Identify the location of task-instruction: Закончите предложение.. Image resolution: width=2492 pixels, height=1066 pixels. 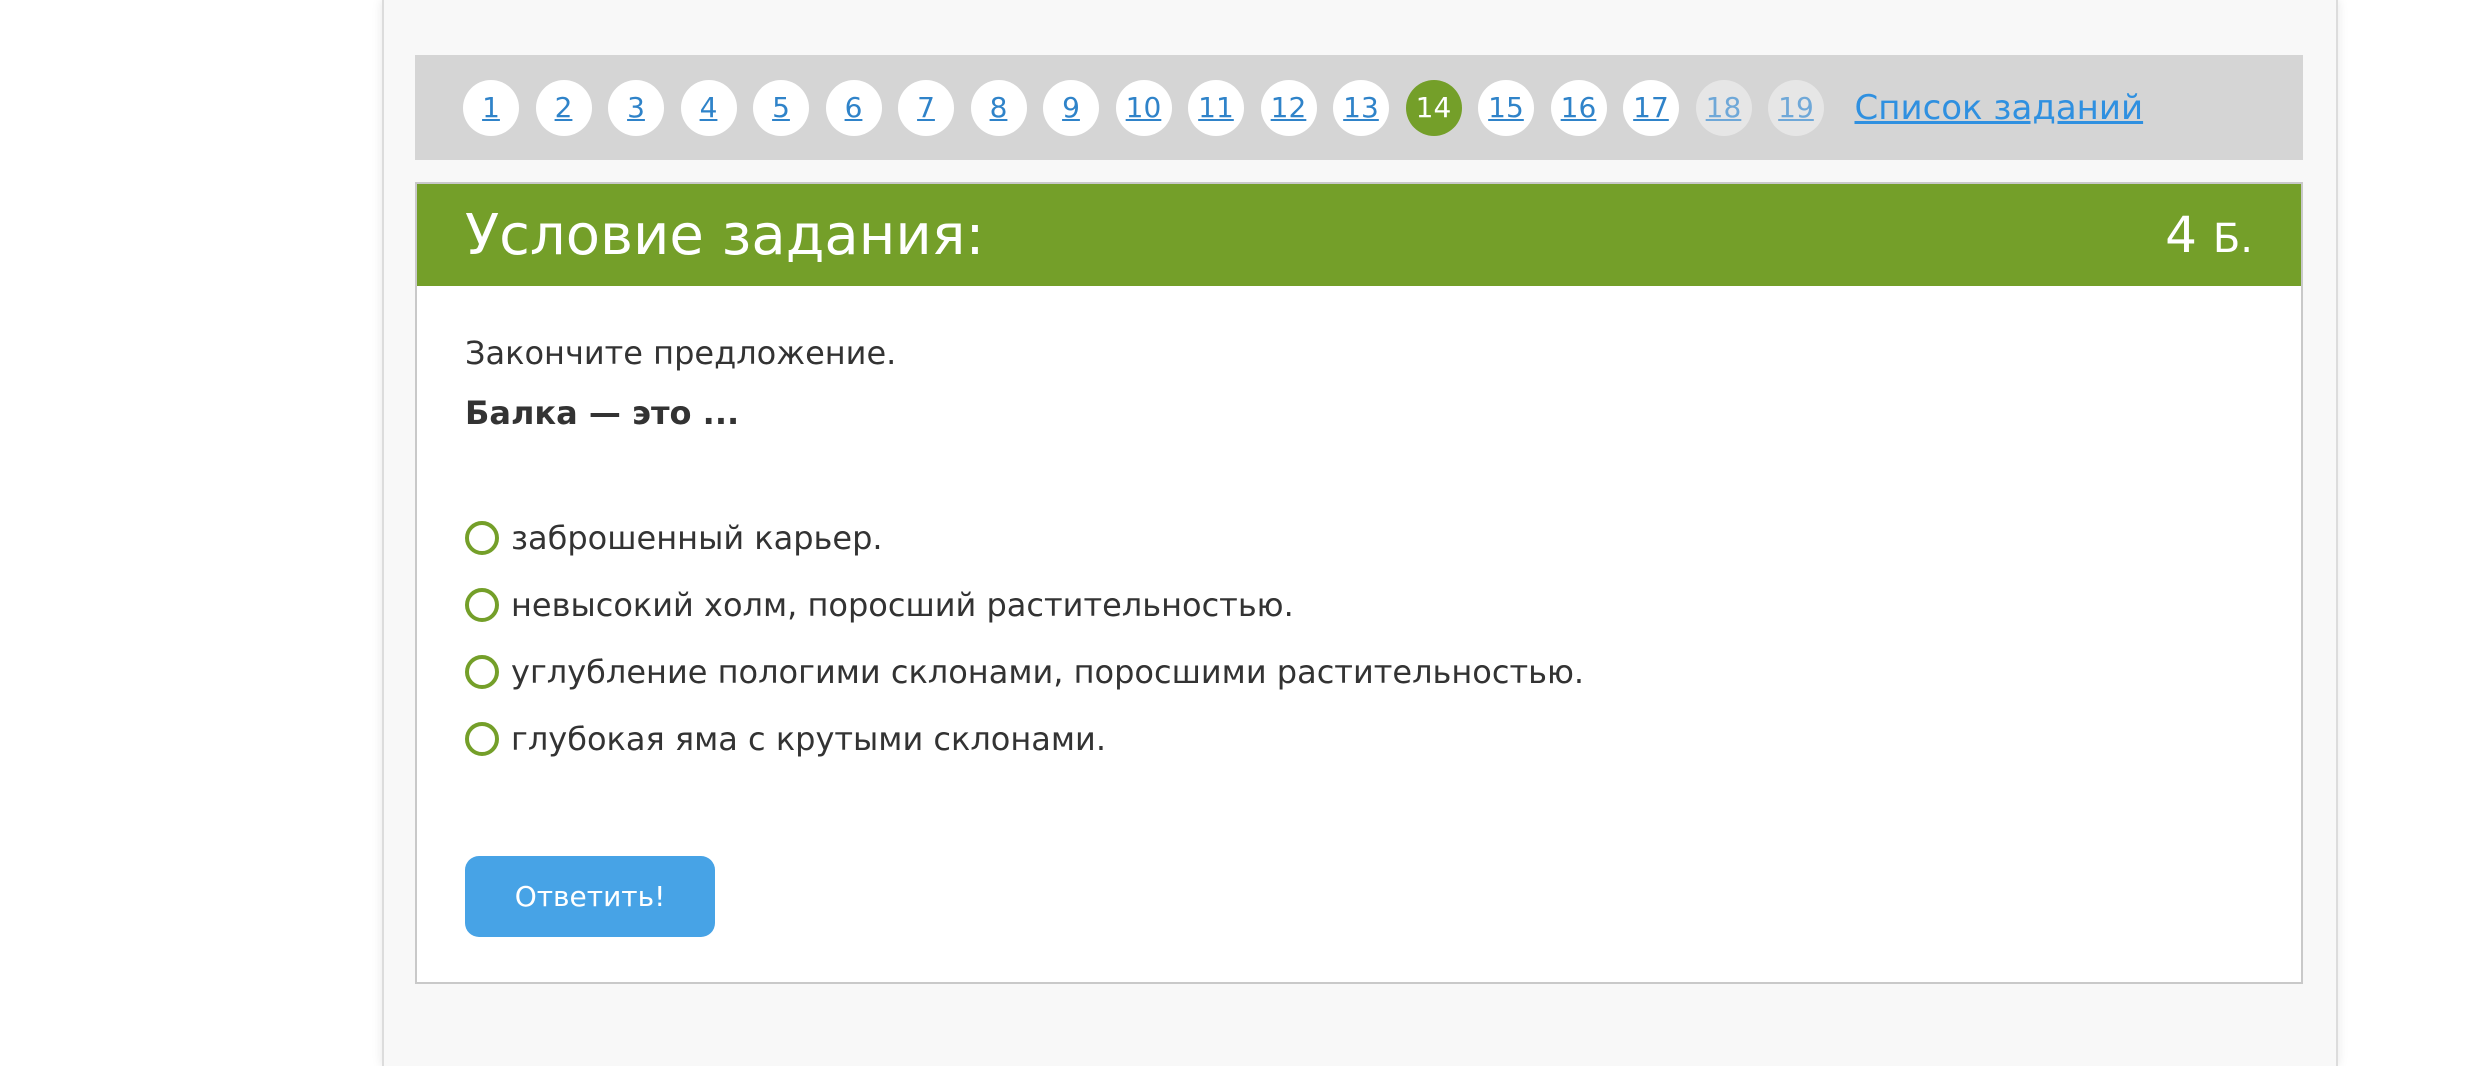
(681, 353).